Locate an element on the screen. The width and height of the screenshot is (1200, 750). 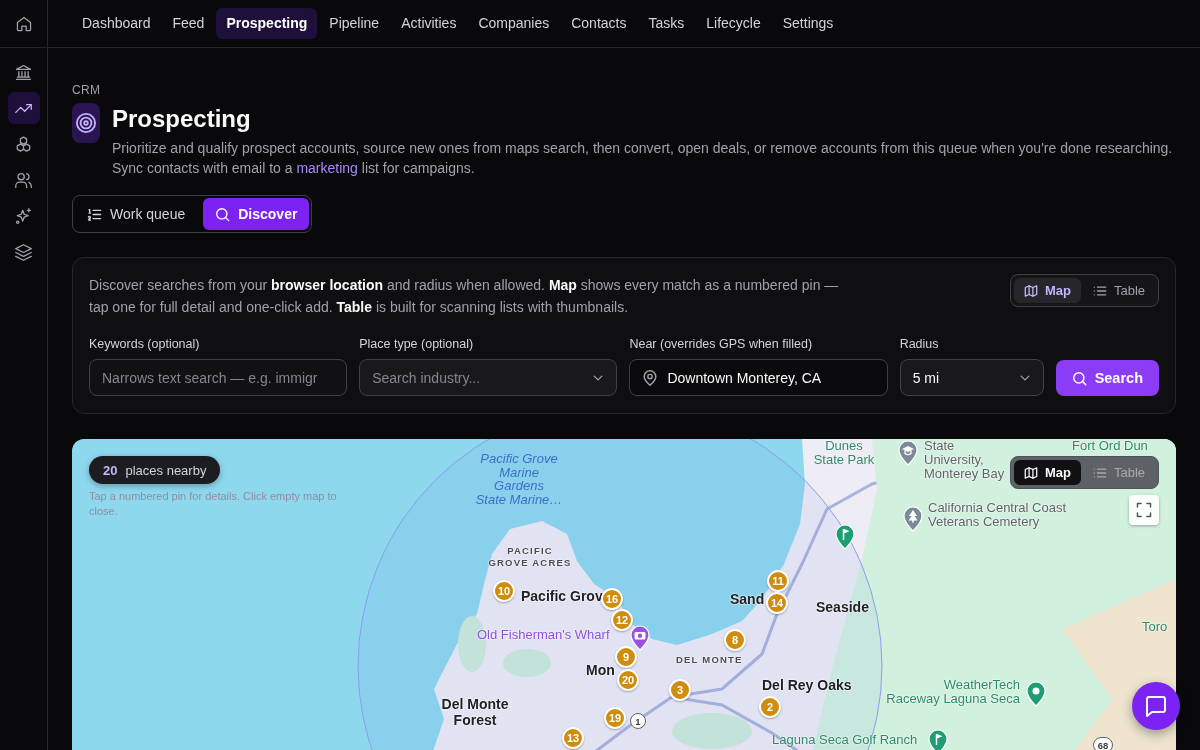
marketing-link: marketing is located at coordinates (327, 168).